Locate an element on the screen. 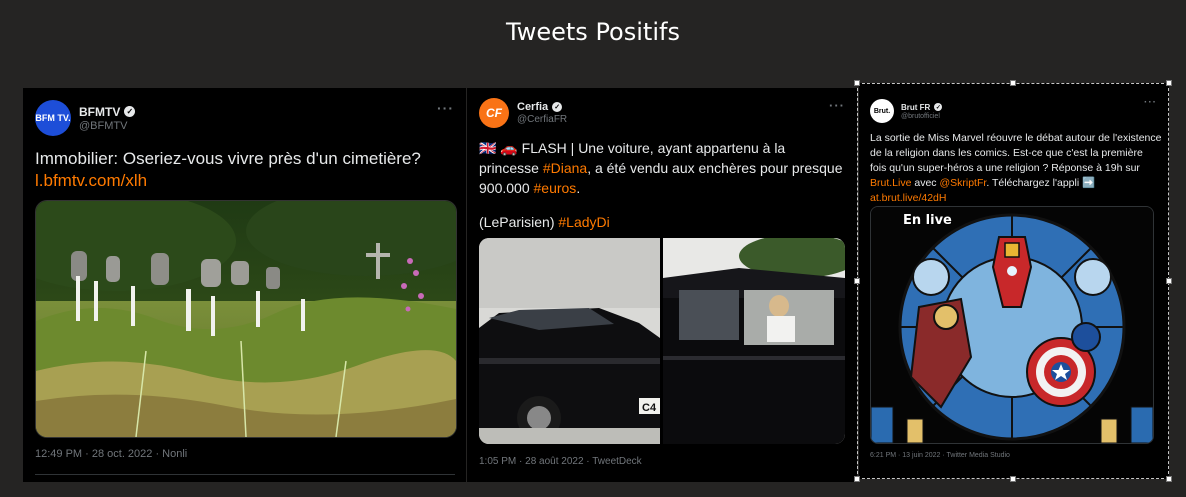 This screenshot has width=1186, height=497. avatar-logo-text: CF is located at coordinates (494, 113).